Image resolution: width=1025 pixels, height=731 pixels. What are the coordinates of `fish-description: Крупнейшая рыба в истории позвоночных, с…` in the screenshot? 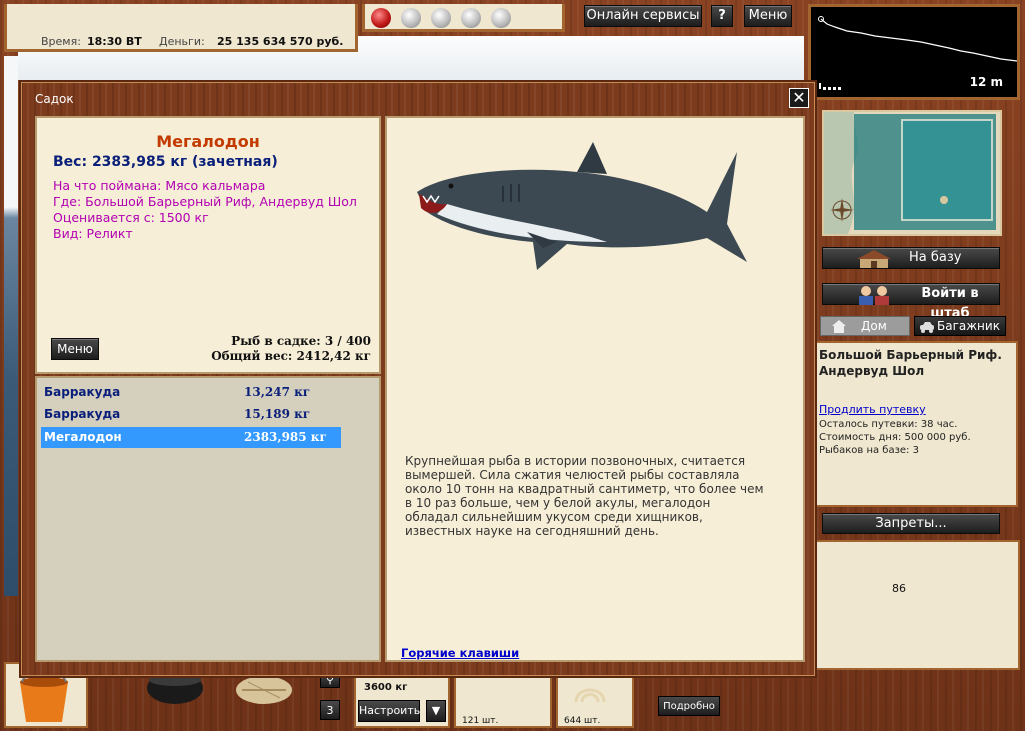 It's located at (584, 496).